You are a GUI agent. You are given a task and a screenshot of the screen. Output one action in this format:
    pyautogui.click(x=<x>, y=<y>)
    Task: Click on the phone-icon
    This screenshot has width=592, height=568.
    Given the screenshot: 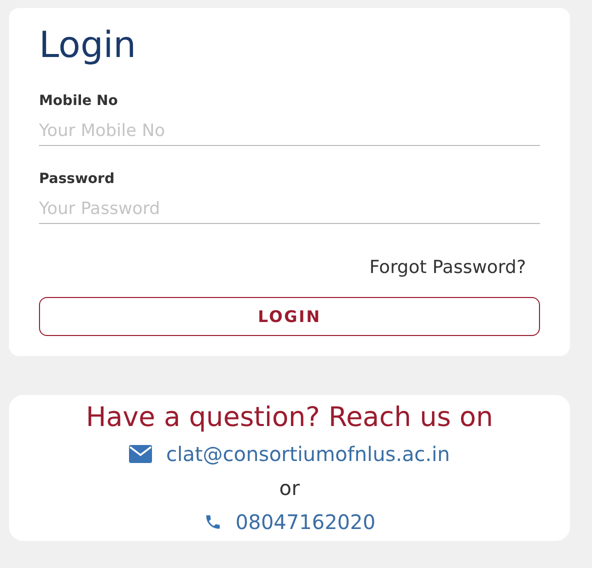 What is the action you would take?
    pyautogui.click(x=213, y=522)
    